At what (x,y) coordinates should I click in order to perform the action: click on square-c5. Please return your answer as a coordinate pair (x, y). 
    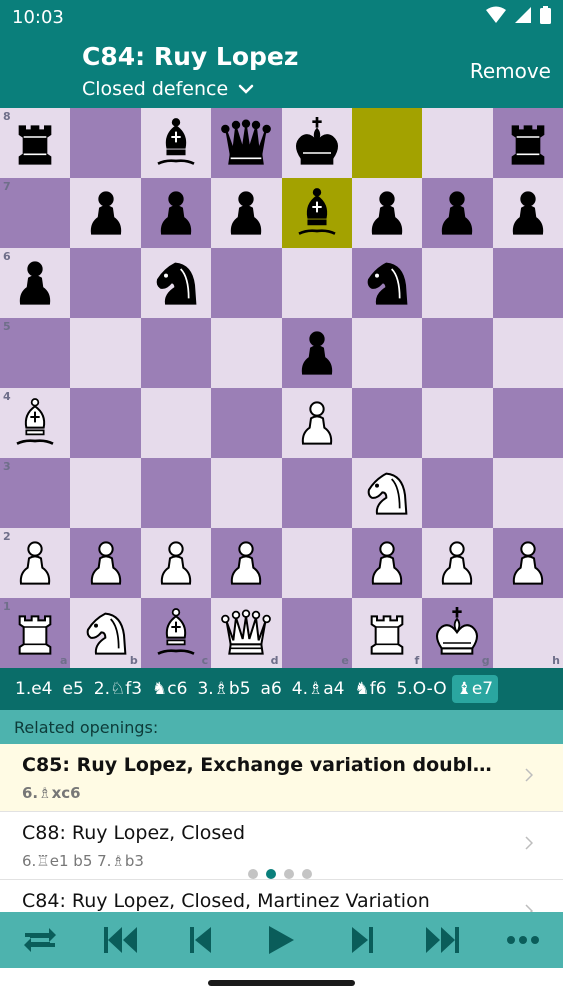
    Looking at the image, I should click on (176, 353).